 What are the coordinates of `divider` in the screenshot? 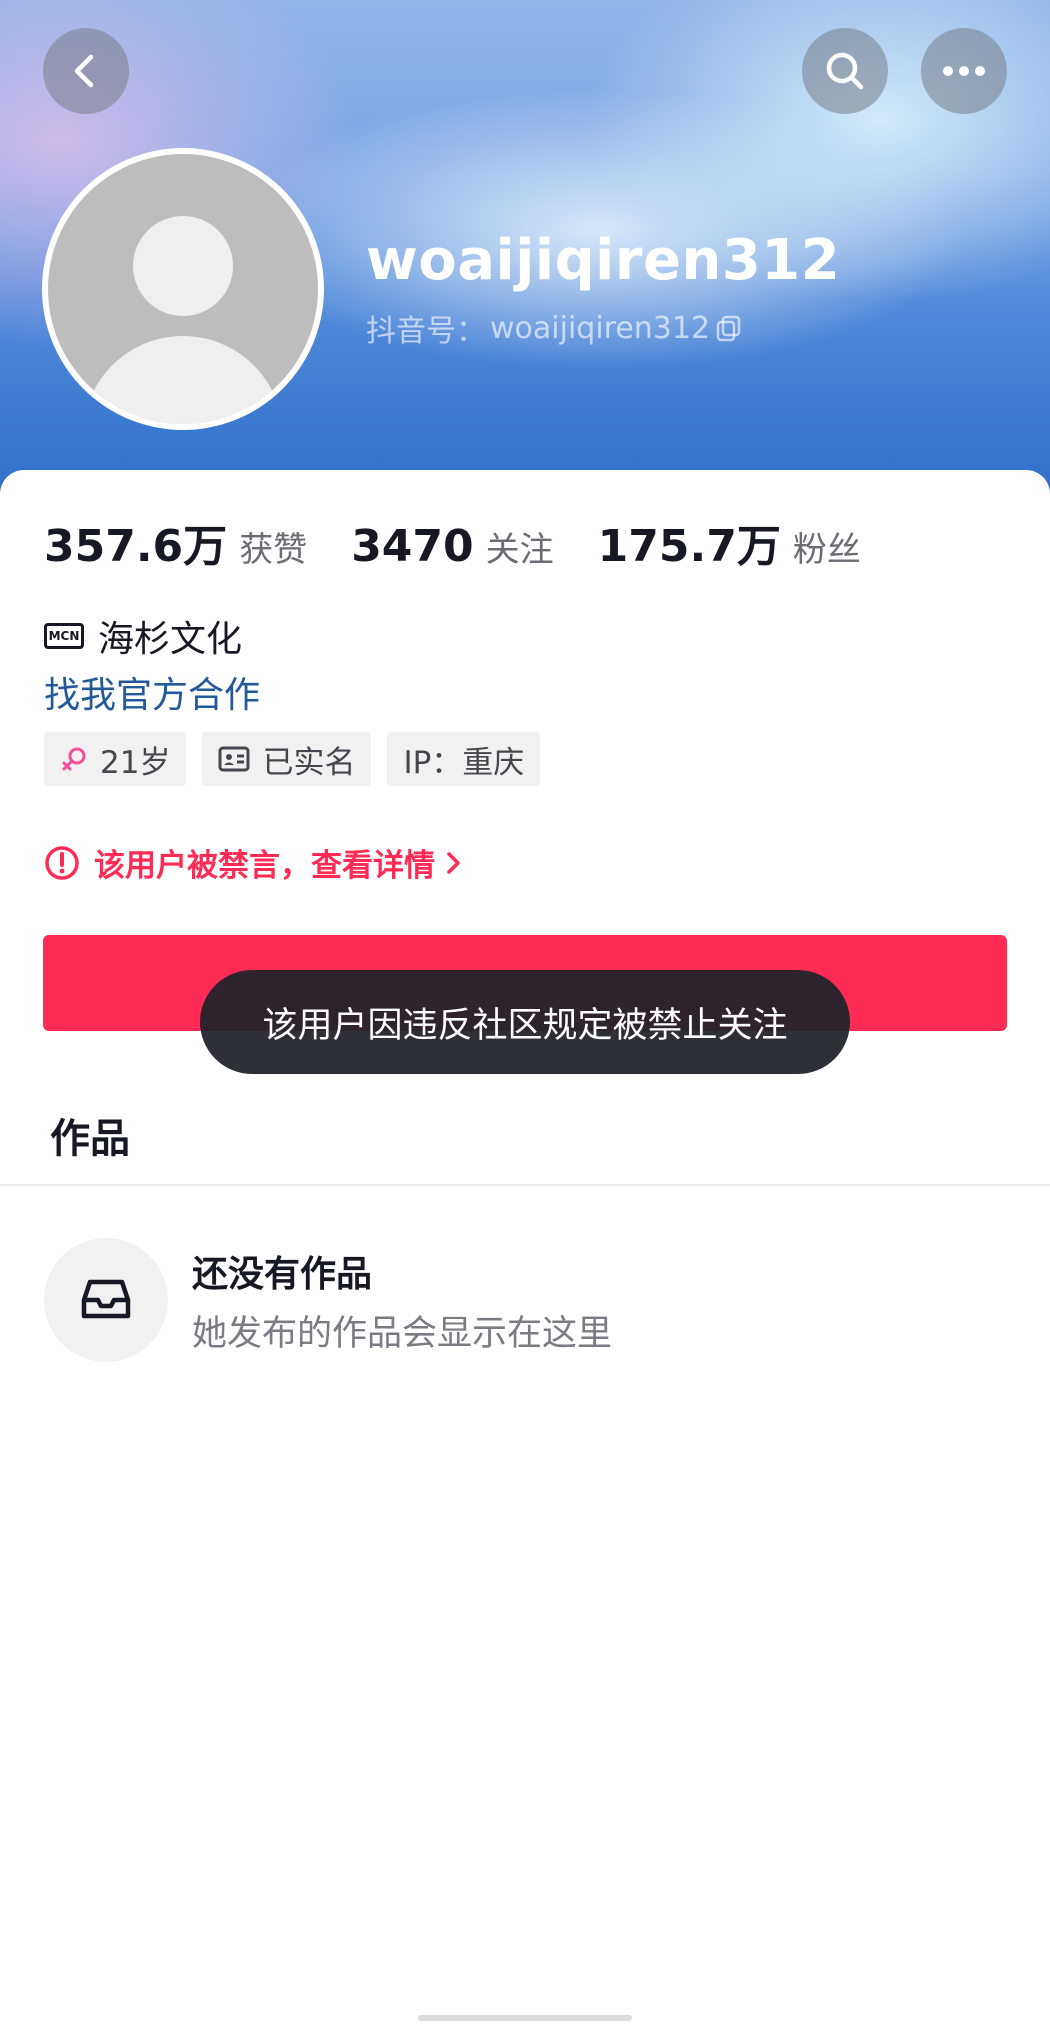 It's located at (525, 1185).